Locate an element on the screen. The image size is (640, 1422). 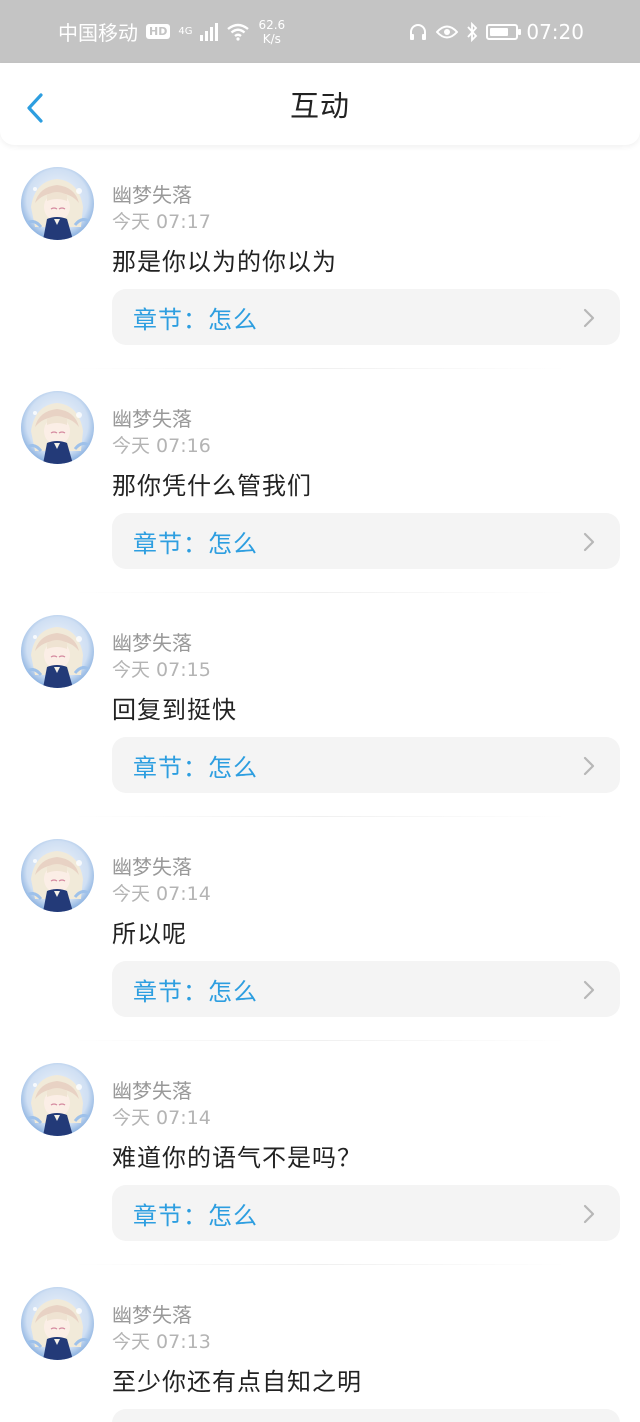
app-header: 互动 is located at coordinates (320, 104).